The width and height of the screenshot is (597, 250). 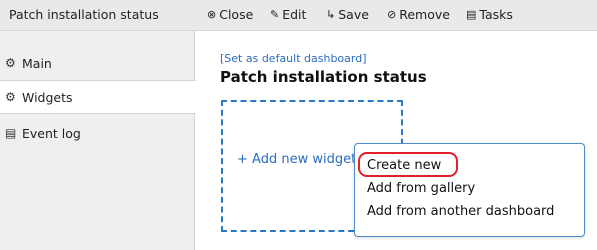 I want to click on pencil-icon: ✎, so click(x=275, y=14).